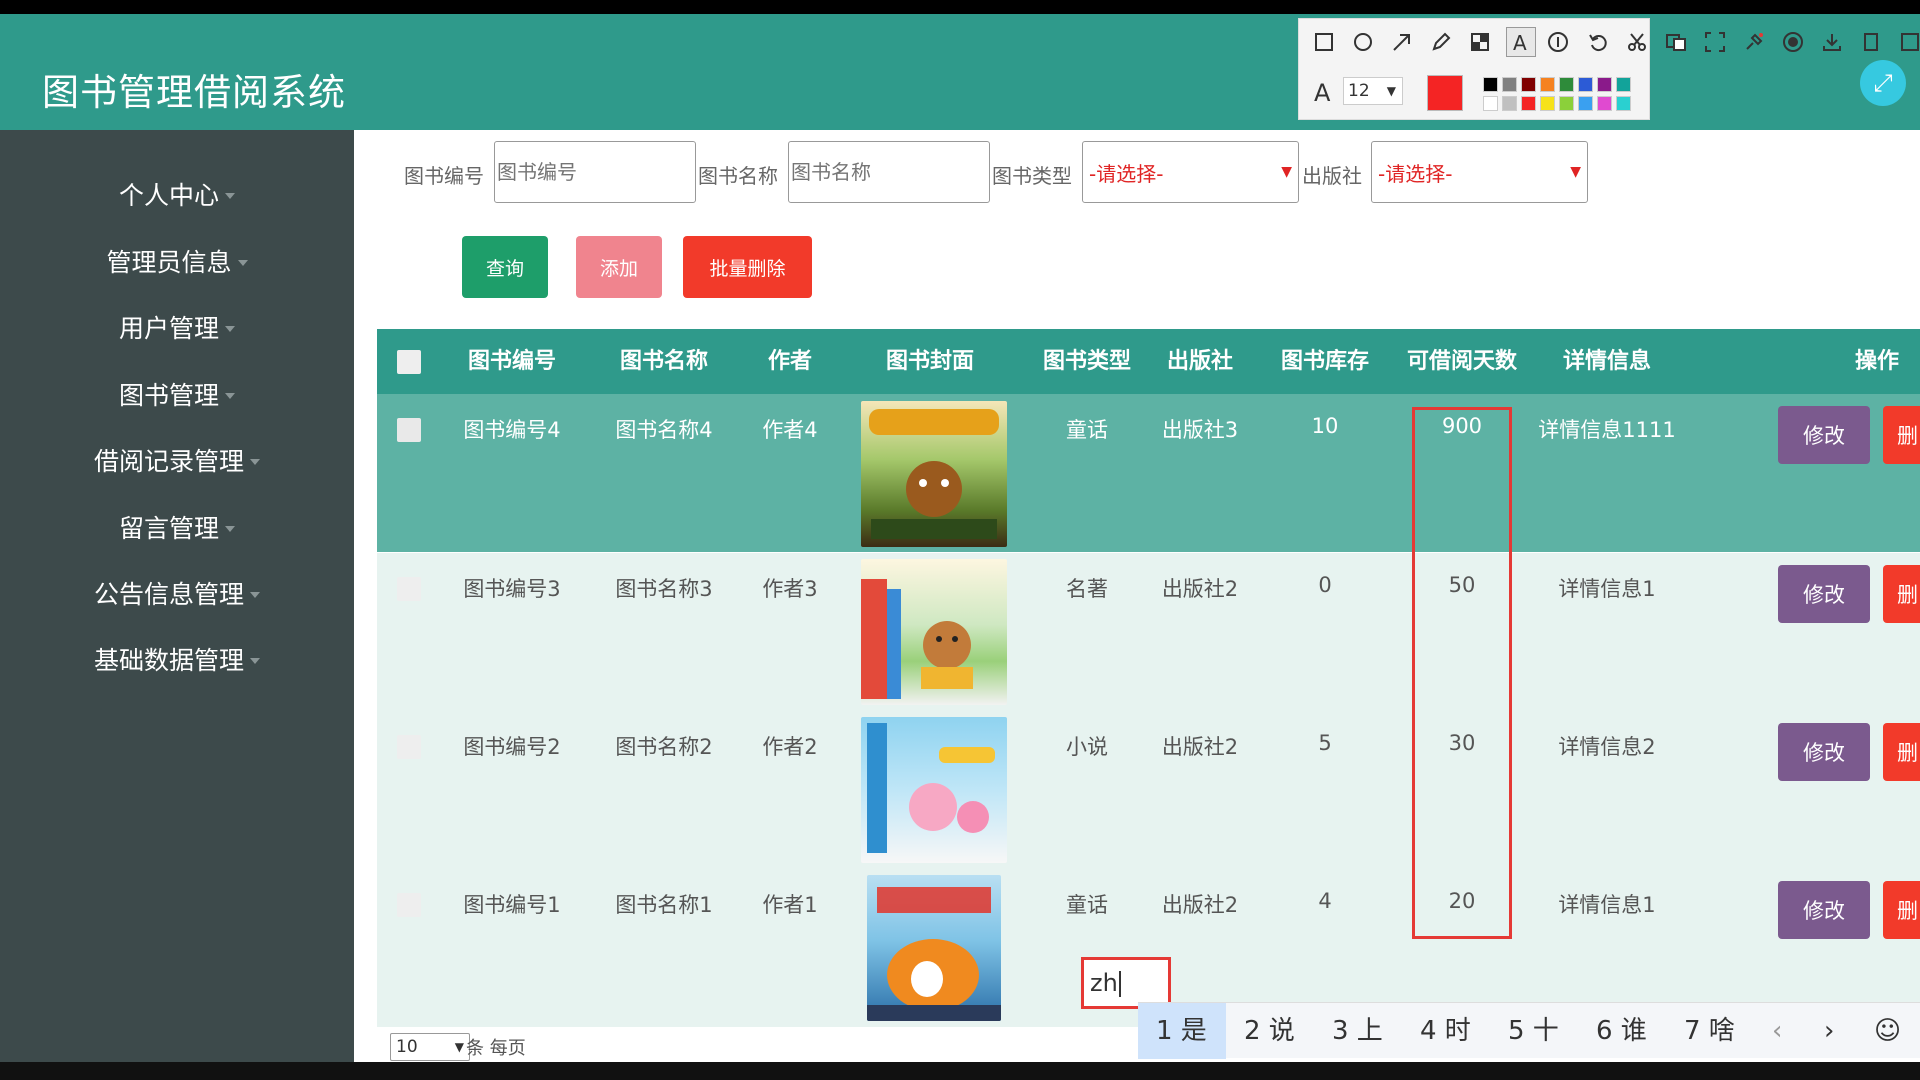 The image size is (1920, 1080). Describe the element at coordinates (1709, 1031) in the screenshot. I see `ime-candidate: 7 啥` at that location.